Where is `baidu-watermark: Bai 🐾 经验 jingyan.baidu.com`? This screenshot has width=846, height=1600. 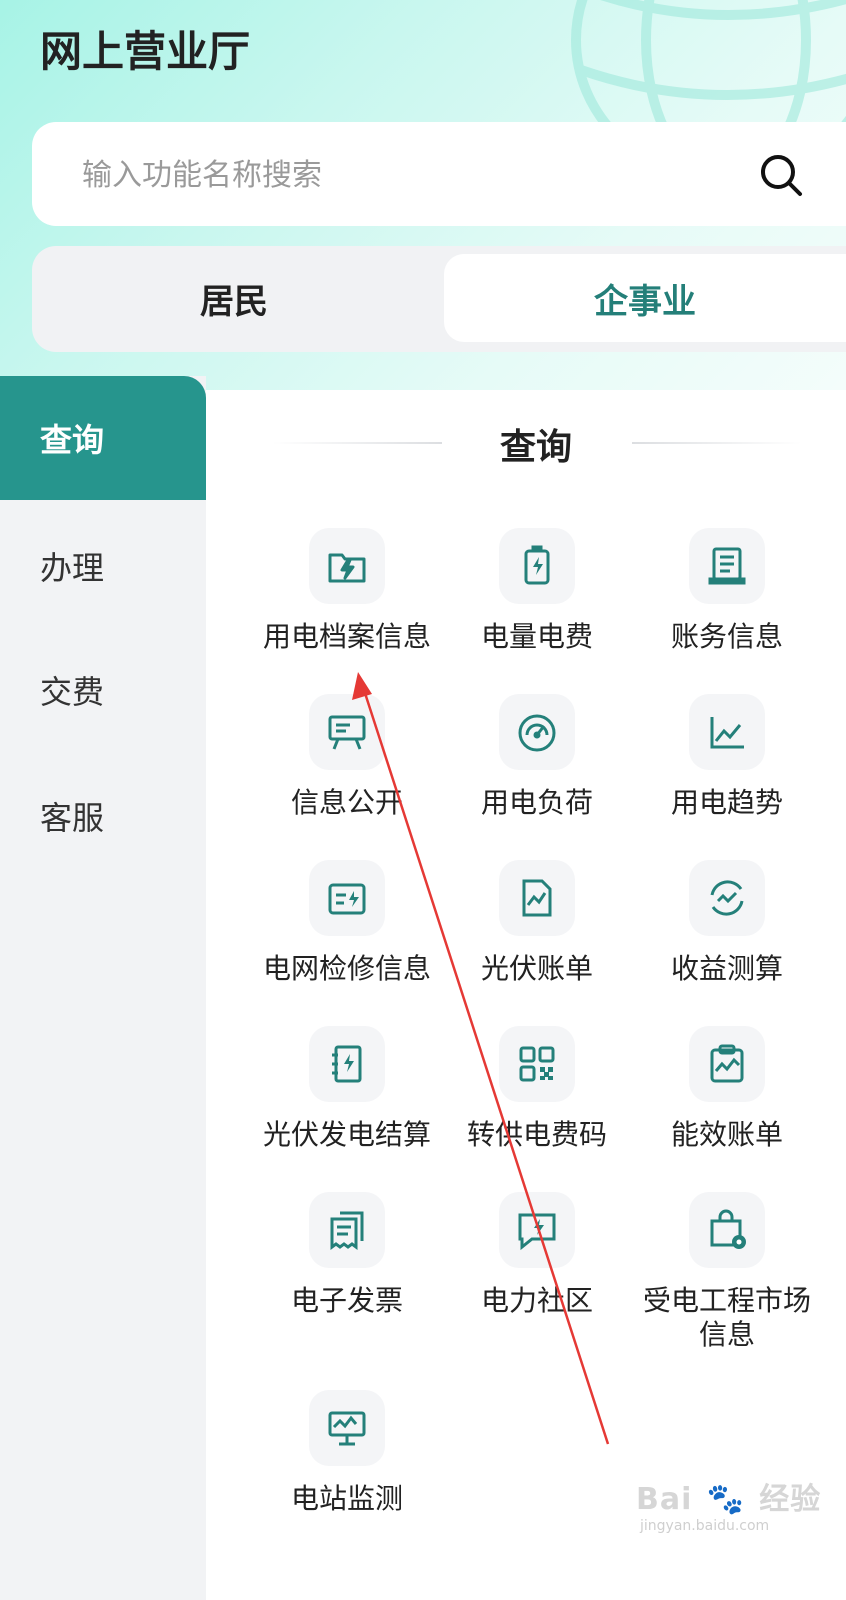
baidu-watermark: Bai 🐾 经验 jingyan.baidu.com is located at coordinates (736, 1519).